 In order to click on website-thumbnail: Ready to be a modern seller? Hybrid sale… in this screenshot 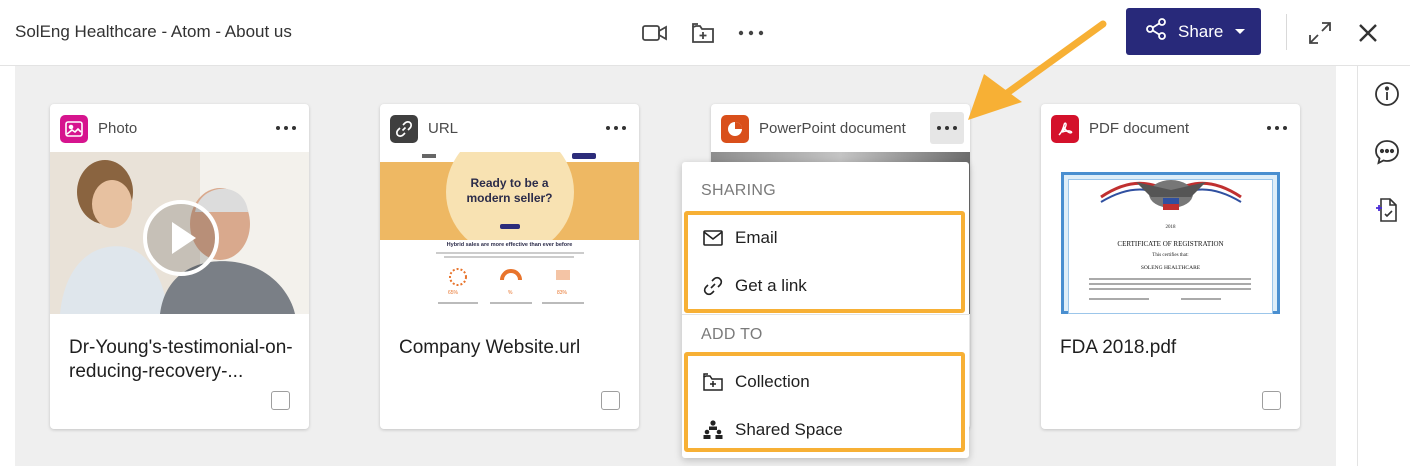, I will do `click(509, 233)`.